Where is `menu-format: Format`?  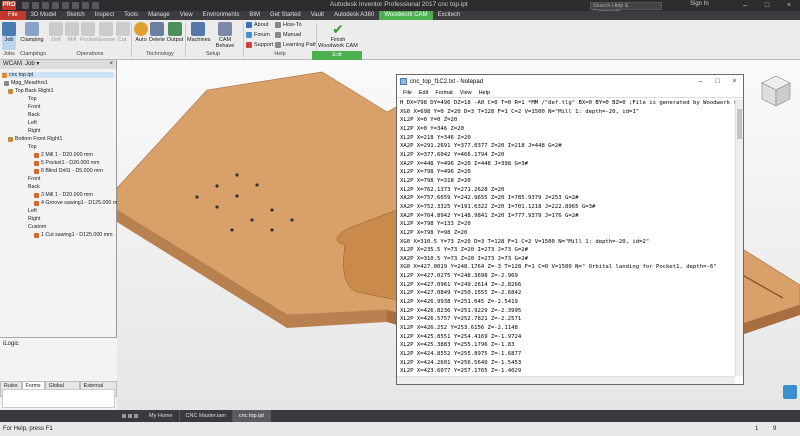
menu-format: Format is located at coordinates (443, 92).